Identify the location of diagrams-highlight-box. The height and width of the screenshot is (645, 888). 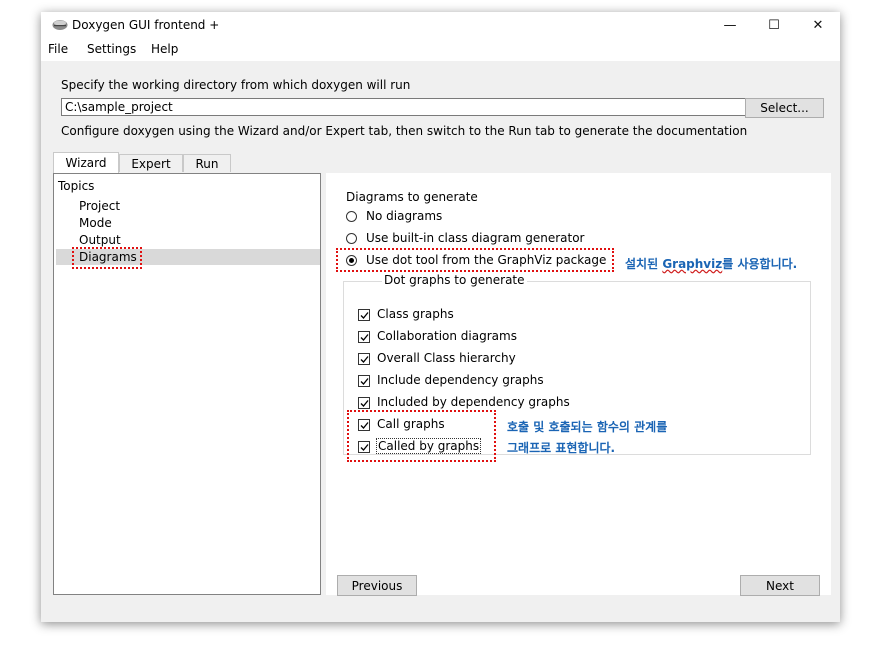
(107, 258).